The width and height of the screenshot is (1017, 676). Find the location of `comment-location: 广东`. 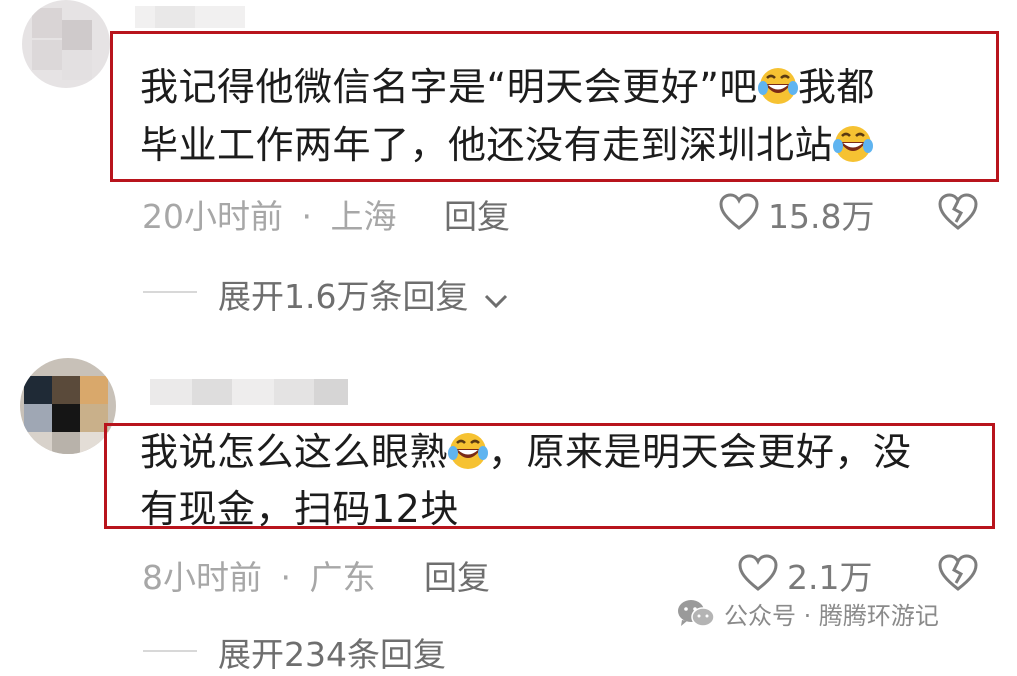

comment-location: 广东 is located at coordinates (342, 577).